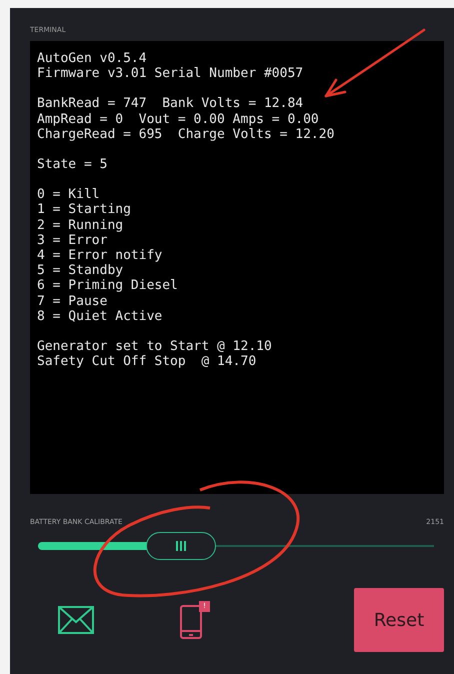 The image size is (454, 674). Describe the element at coordinates (181, 546) in the screenshot. I see `slider-thumb` at that location.